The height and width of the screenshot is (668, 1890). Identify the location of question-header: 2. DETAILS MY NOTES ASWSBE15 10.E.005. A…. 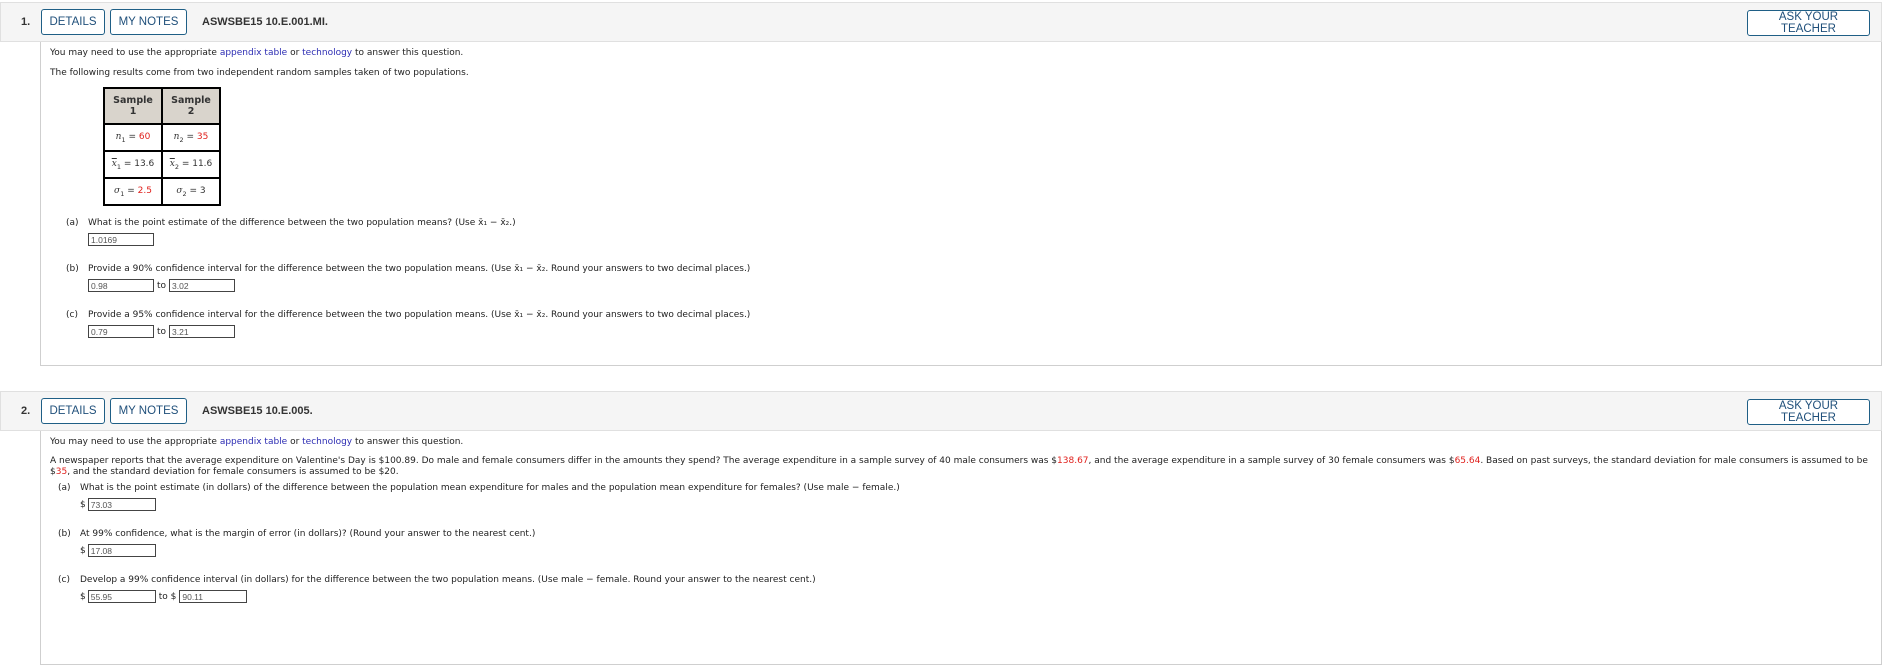
(941, 411).